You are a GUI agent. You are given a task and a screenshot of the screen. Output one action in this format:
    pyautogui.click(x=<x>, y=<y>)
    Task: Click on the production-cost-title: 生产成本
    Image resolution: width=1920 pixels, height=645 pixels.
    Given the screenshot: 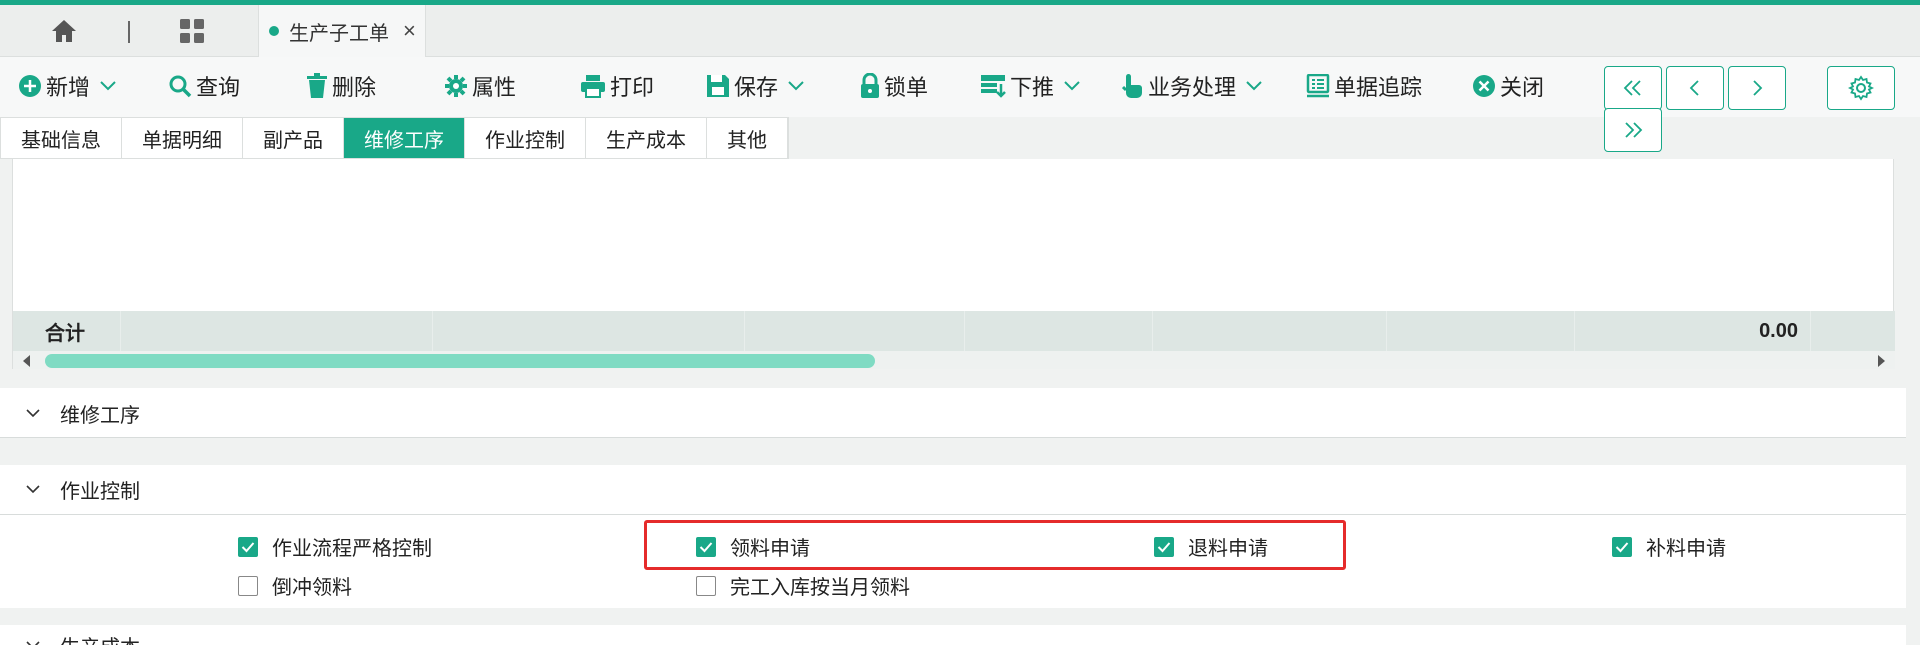 What is the action you would take?
    pyautogui.click(x=100, y=638)
    